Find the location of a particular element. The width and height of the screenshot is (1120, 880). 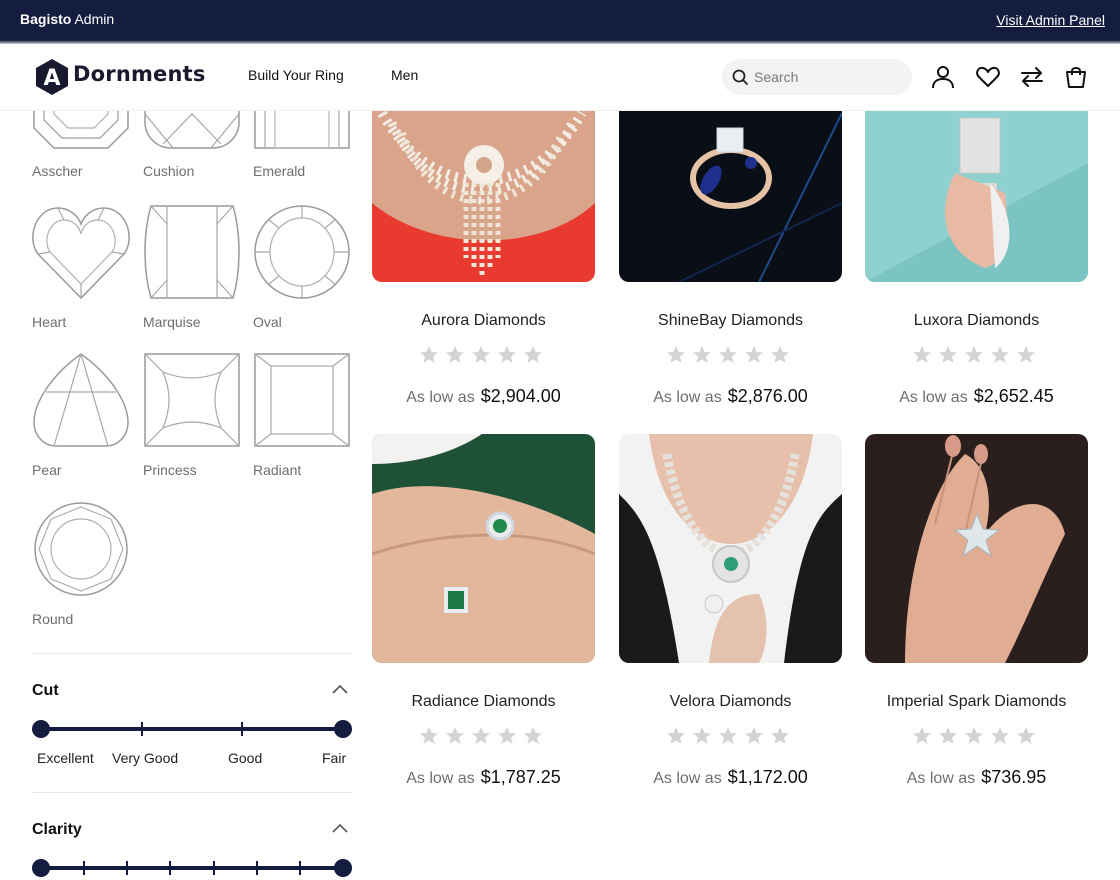

search-input is located at coordinates (829, 77).